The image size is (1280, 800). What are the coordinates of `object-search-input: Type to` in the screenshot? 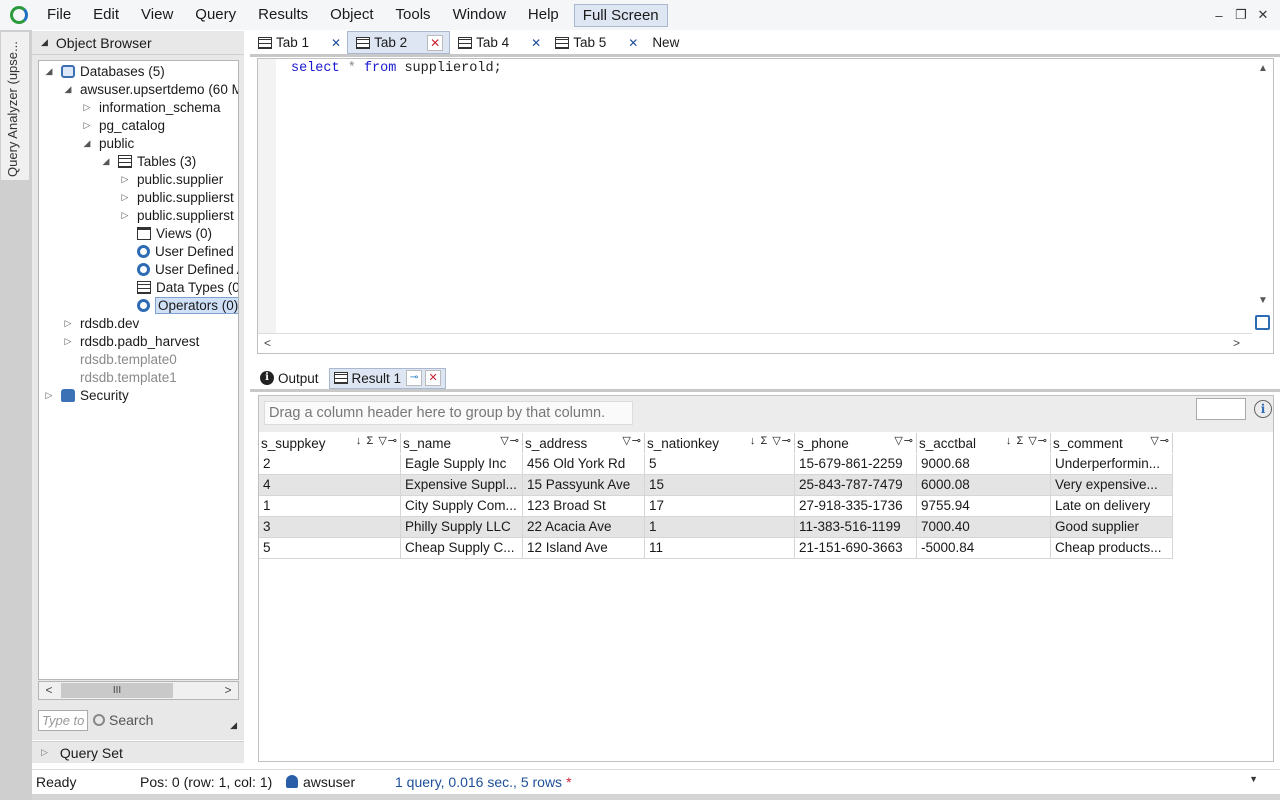 It's located at (63, 720).